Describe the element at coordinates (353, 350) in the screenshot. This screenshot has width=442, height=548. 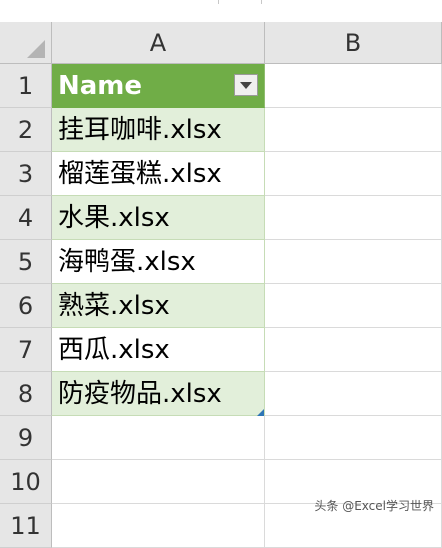
I see `cell-b7` at that location.